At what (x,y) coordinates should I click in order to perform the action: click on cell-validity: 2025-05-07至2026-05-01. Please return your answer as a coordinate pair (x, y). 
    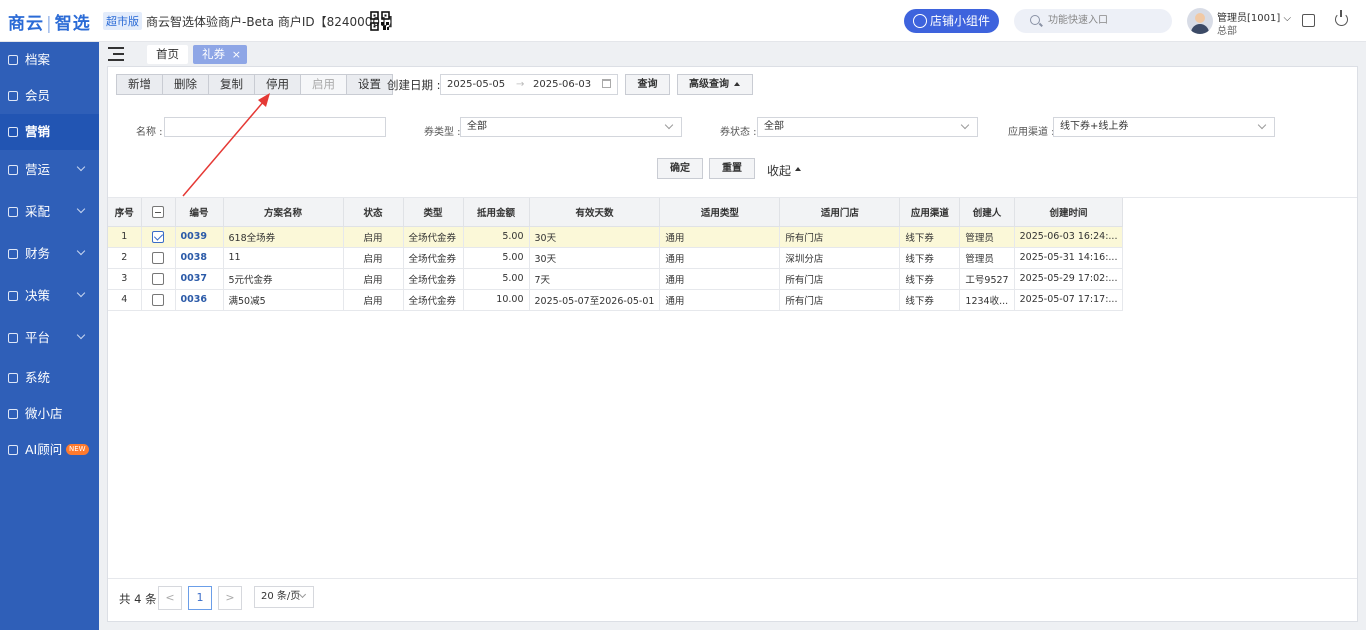
    Looking at the image, I should click on (595, 300).